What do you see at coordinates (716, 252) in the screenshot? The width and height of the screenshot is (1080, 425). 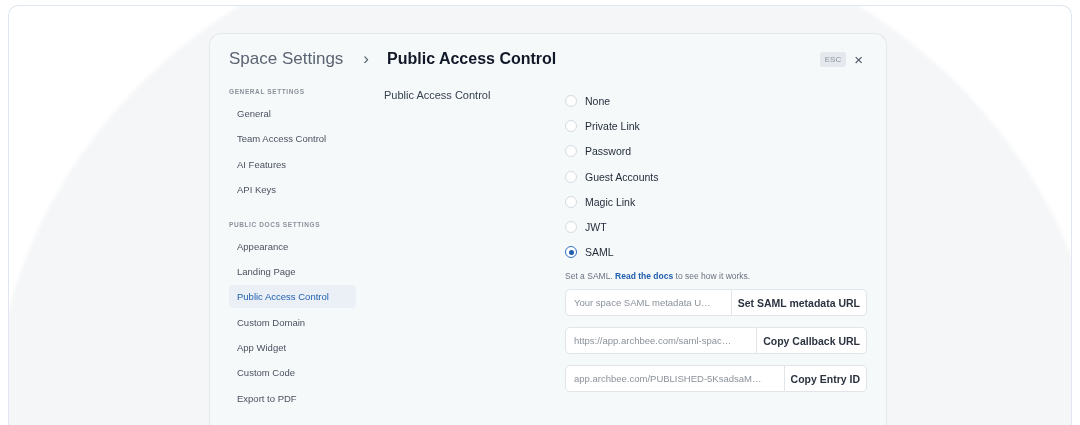 I see `radio-option: SAML` at bounding box center [716, 252].